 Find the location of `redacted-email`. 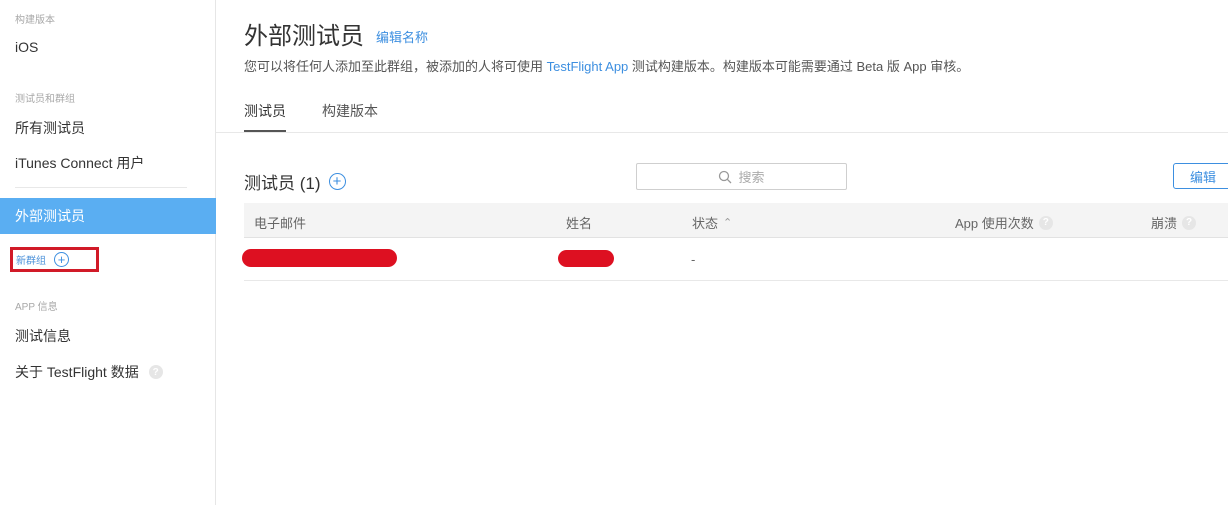

redacted-email is located at coordinates (319, 258).